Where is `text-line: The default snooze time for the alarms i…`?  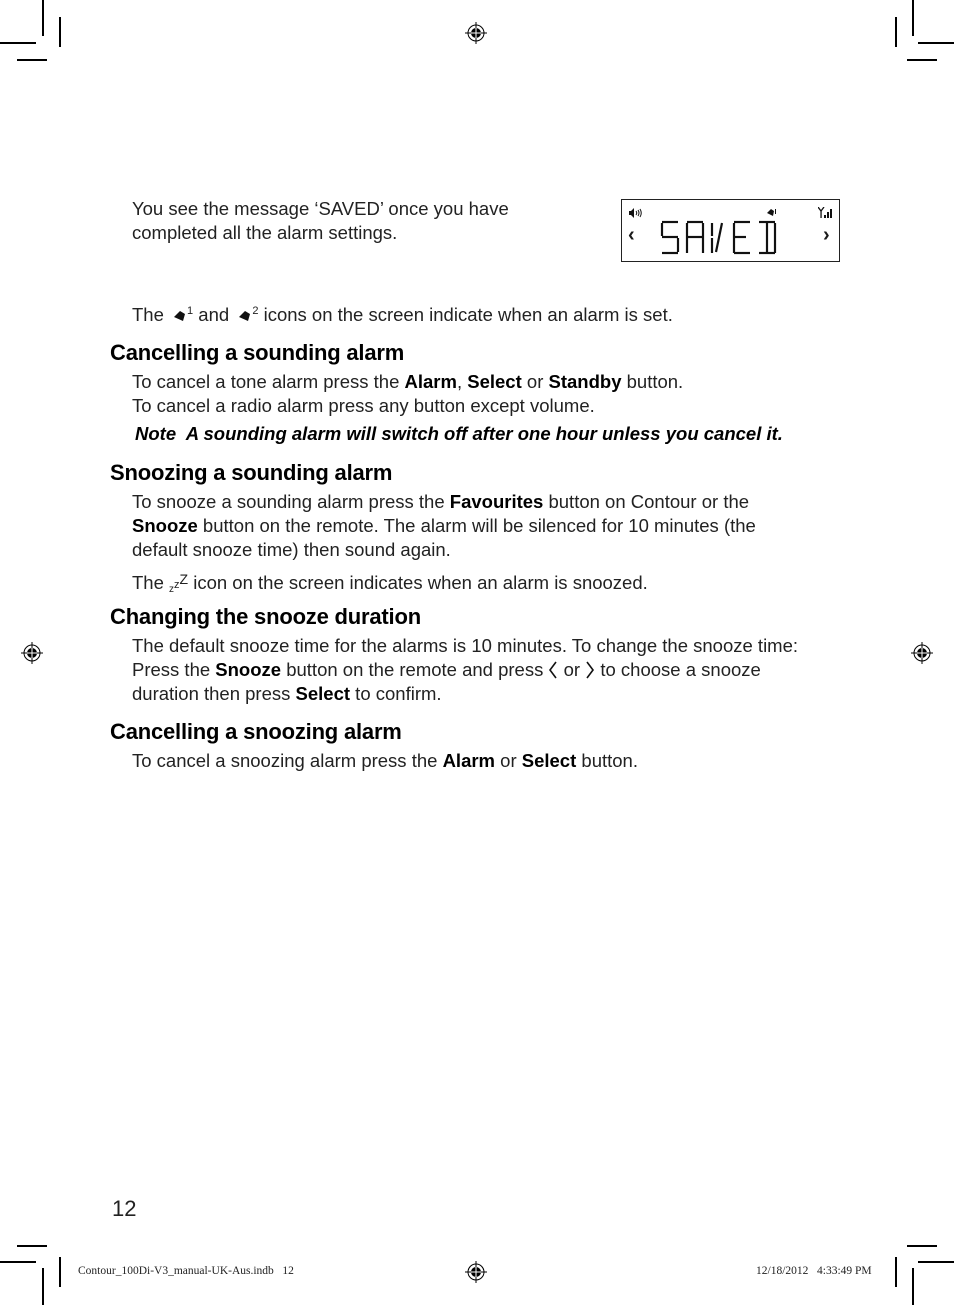 text-line: The default snooze time for the alarms i… is located at coordinates (465, 645).